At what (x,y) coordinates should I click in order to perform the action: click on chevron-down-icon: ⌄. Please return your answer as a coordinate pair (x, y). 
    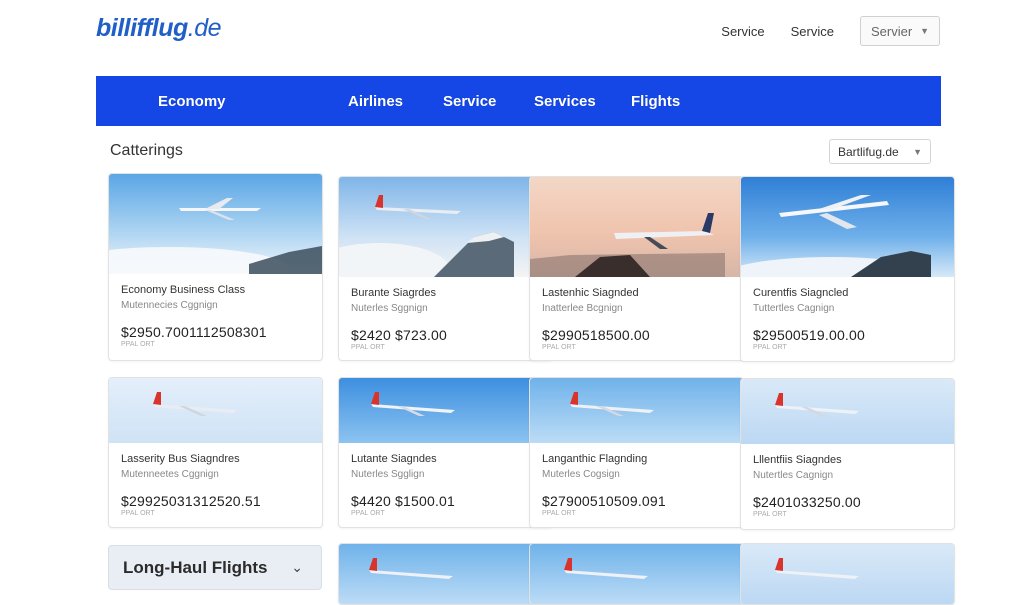
    Looking at the image, I should click on (297, 567).